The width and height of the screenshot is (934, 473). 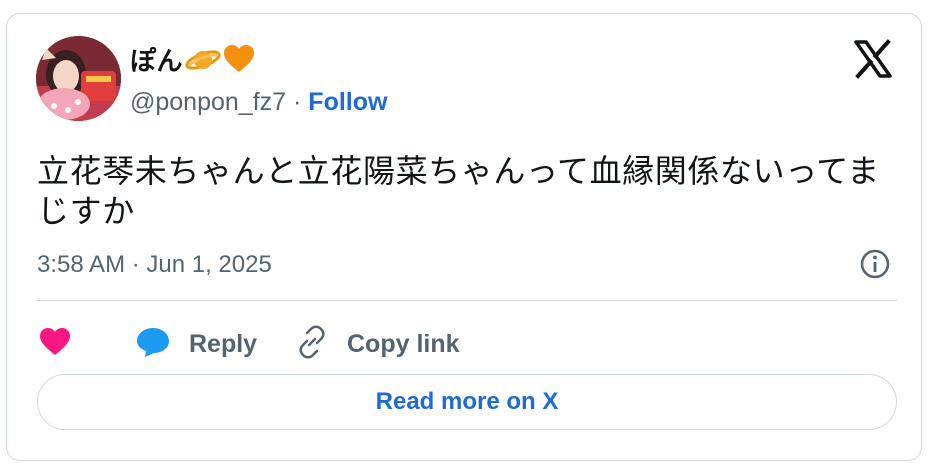 What do you see at coordinates (153, 344) in the screenshot?
I see `reply-bubble-icon` at bounding box center [153, 344].